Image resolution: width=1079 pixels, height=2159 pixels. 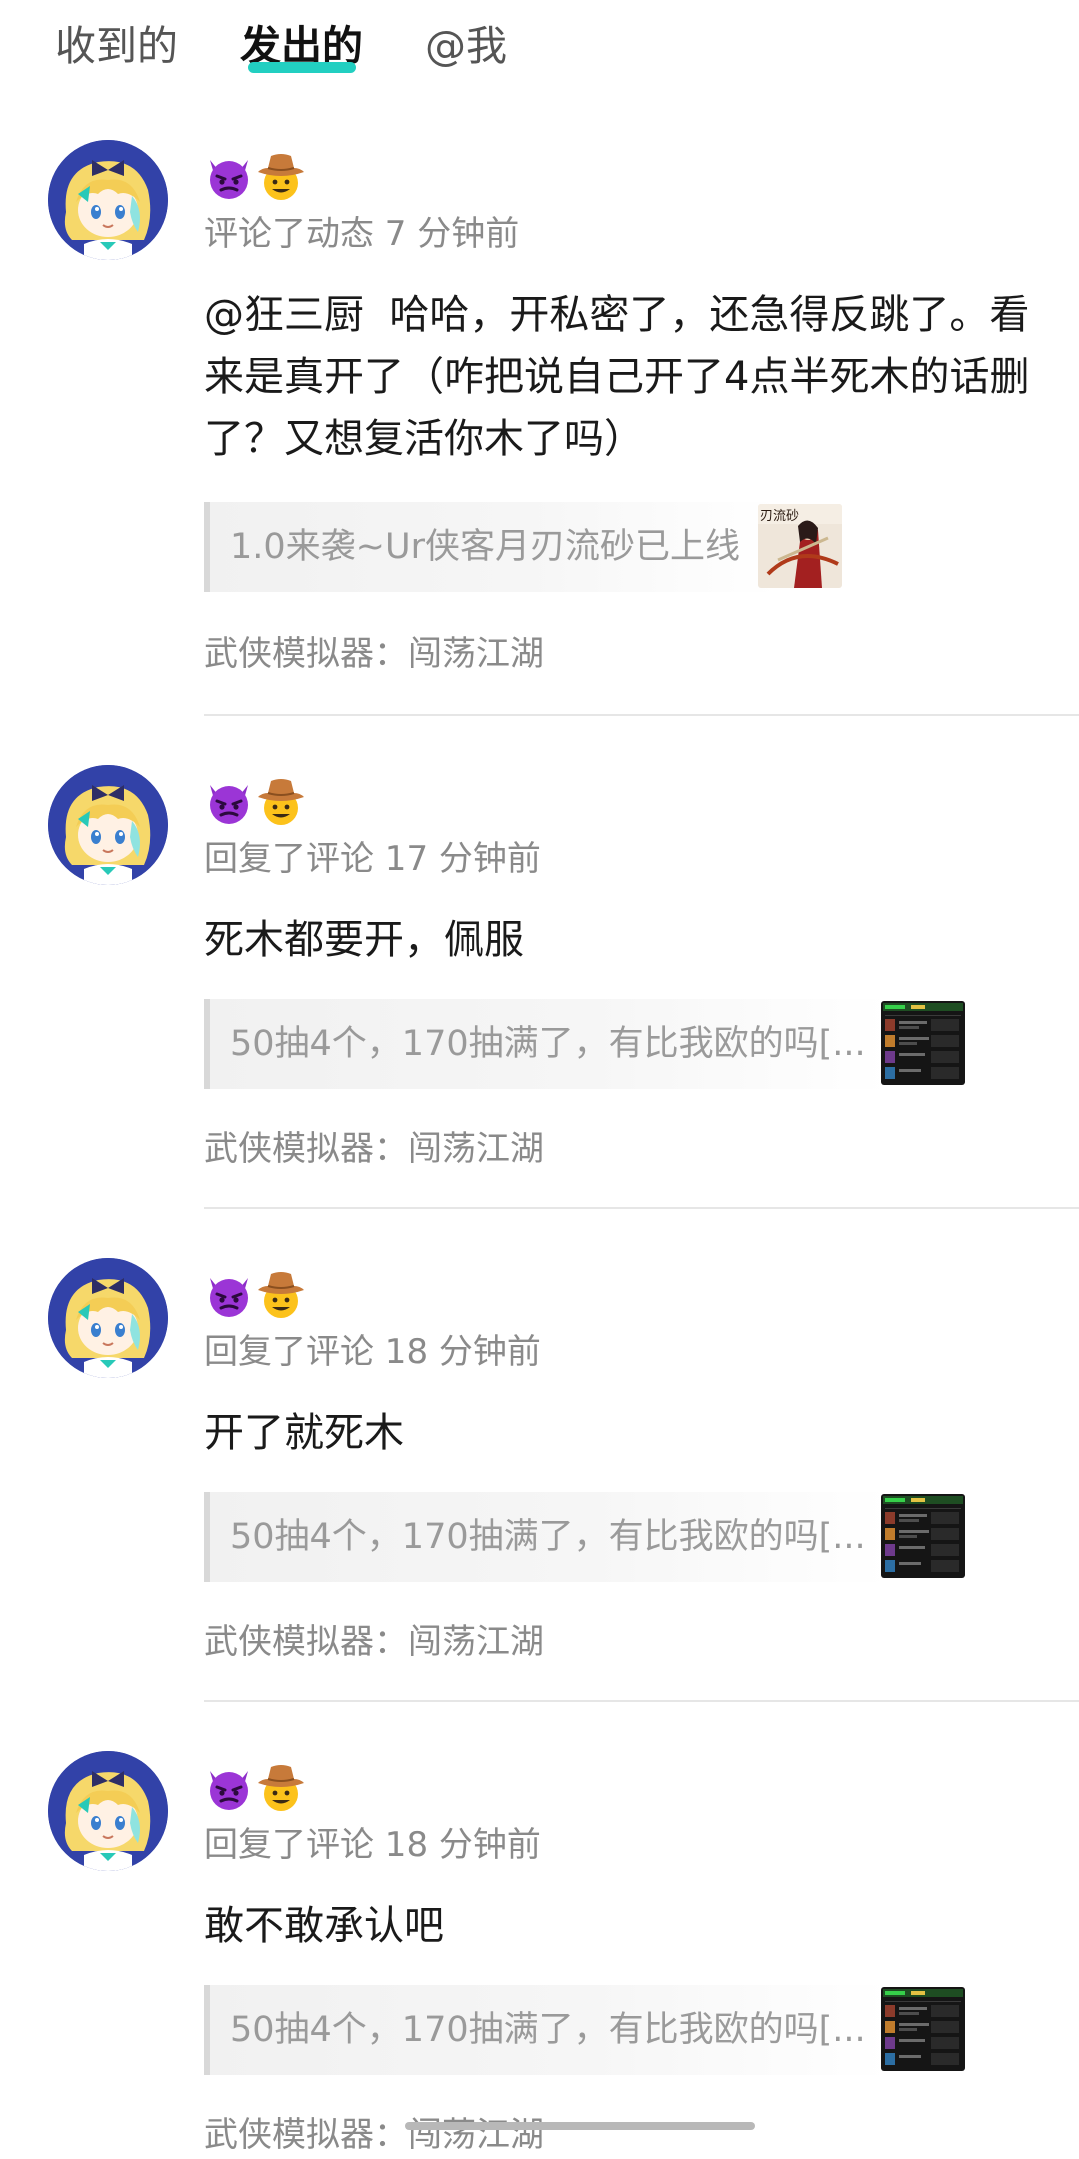 What do you see at coordinates (619, 1926) in the screenshot?
I see `comment-text: 敢不敢承认吧` at bounding box center [619, 1926].